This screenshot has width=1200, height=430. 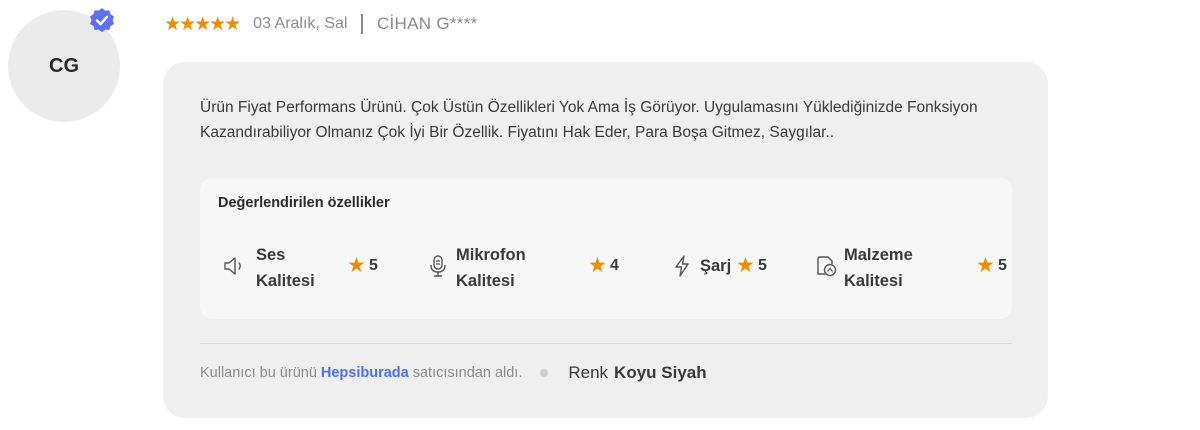 I want to click on avatar-initials: CG, so click(x=64, y=65).